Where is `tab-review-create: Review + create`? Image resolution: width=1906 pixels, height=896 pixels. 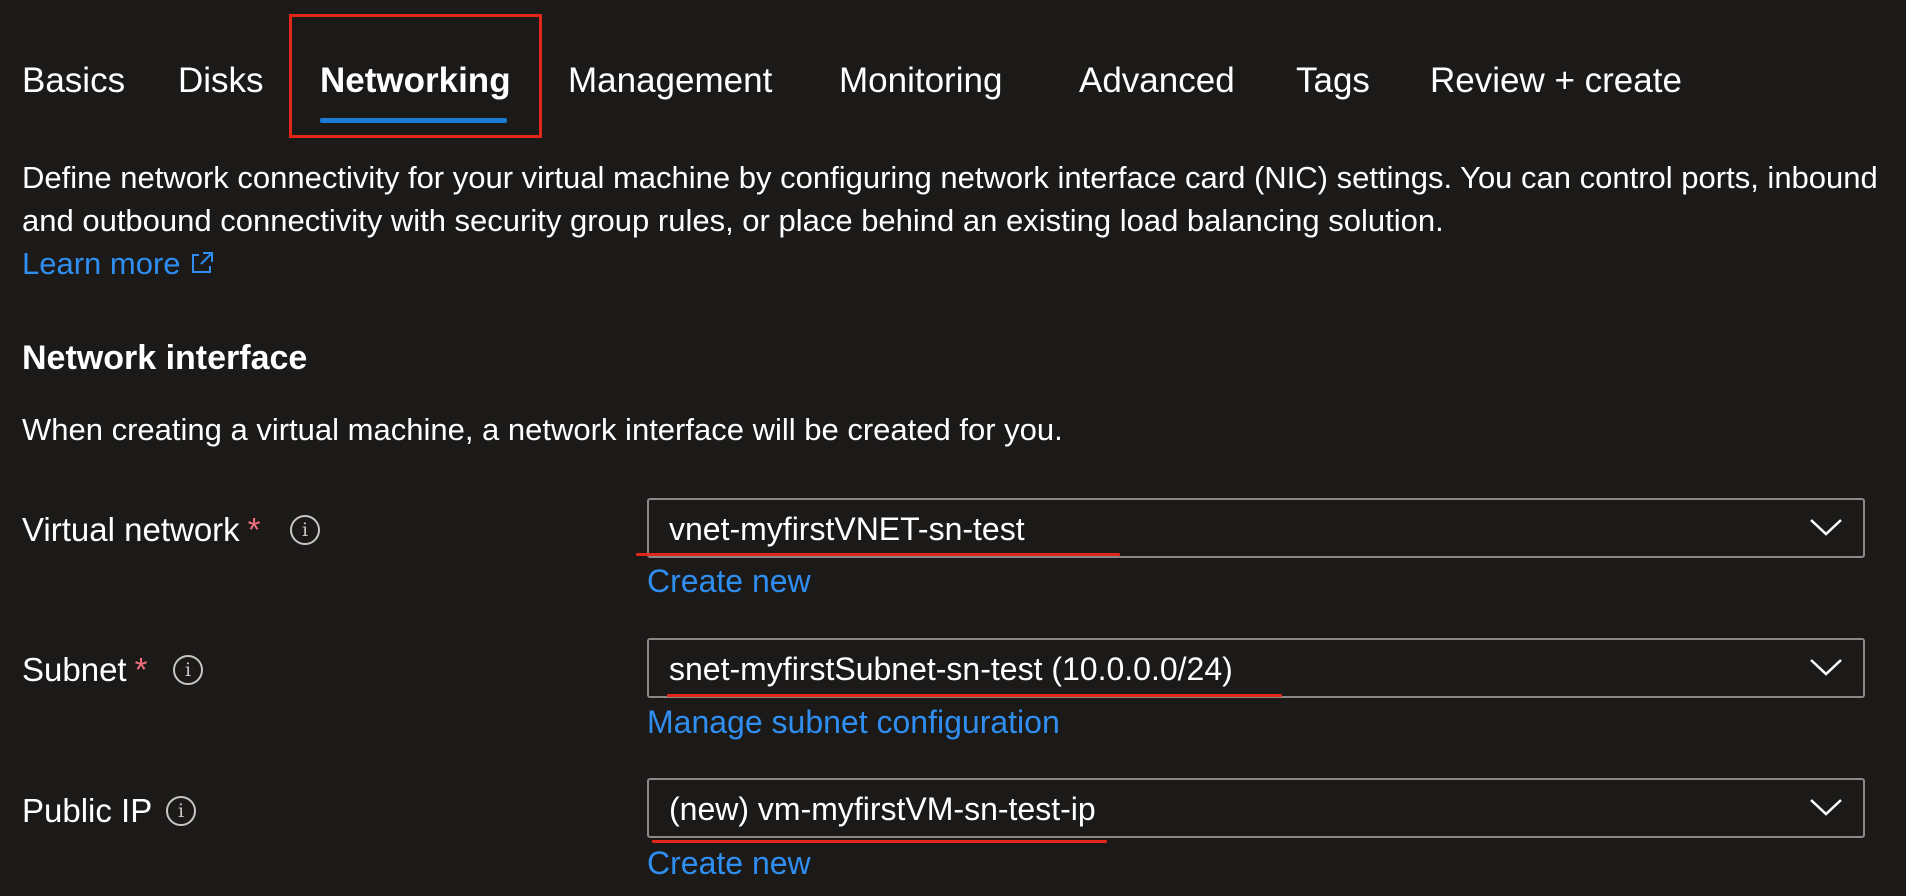 tab-review-create: Review + create is located at coordinates (1556, 81).